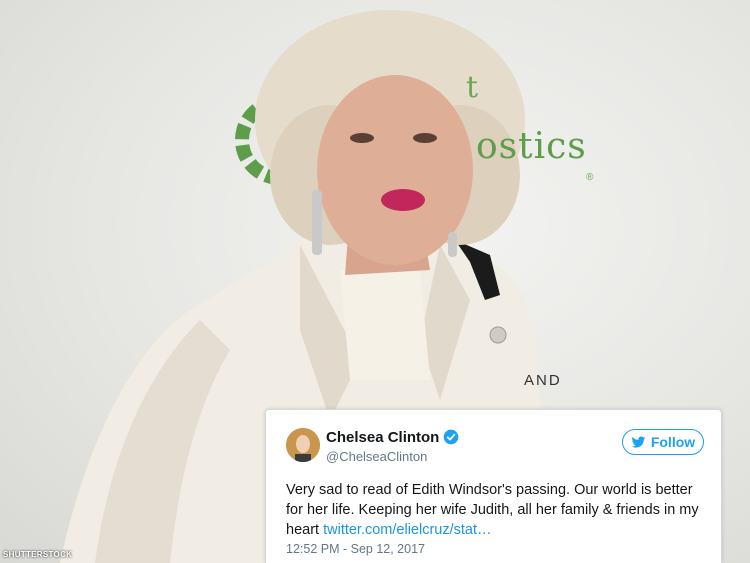 This screenshot has width=750, height=563. Describe the element at coordinates (673, 442) in the screenshot. I see `follow-label: Follow` at that location.